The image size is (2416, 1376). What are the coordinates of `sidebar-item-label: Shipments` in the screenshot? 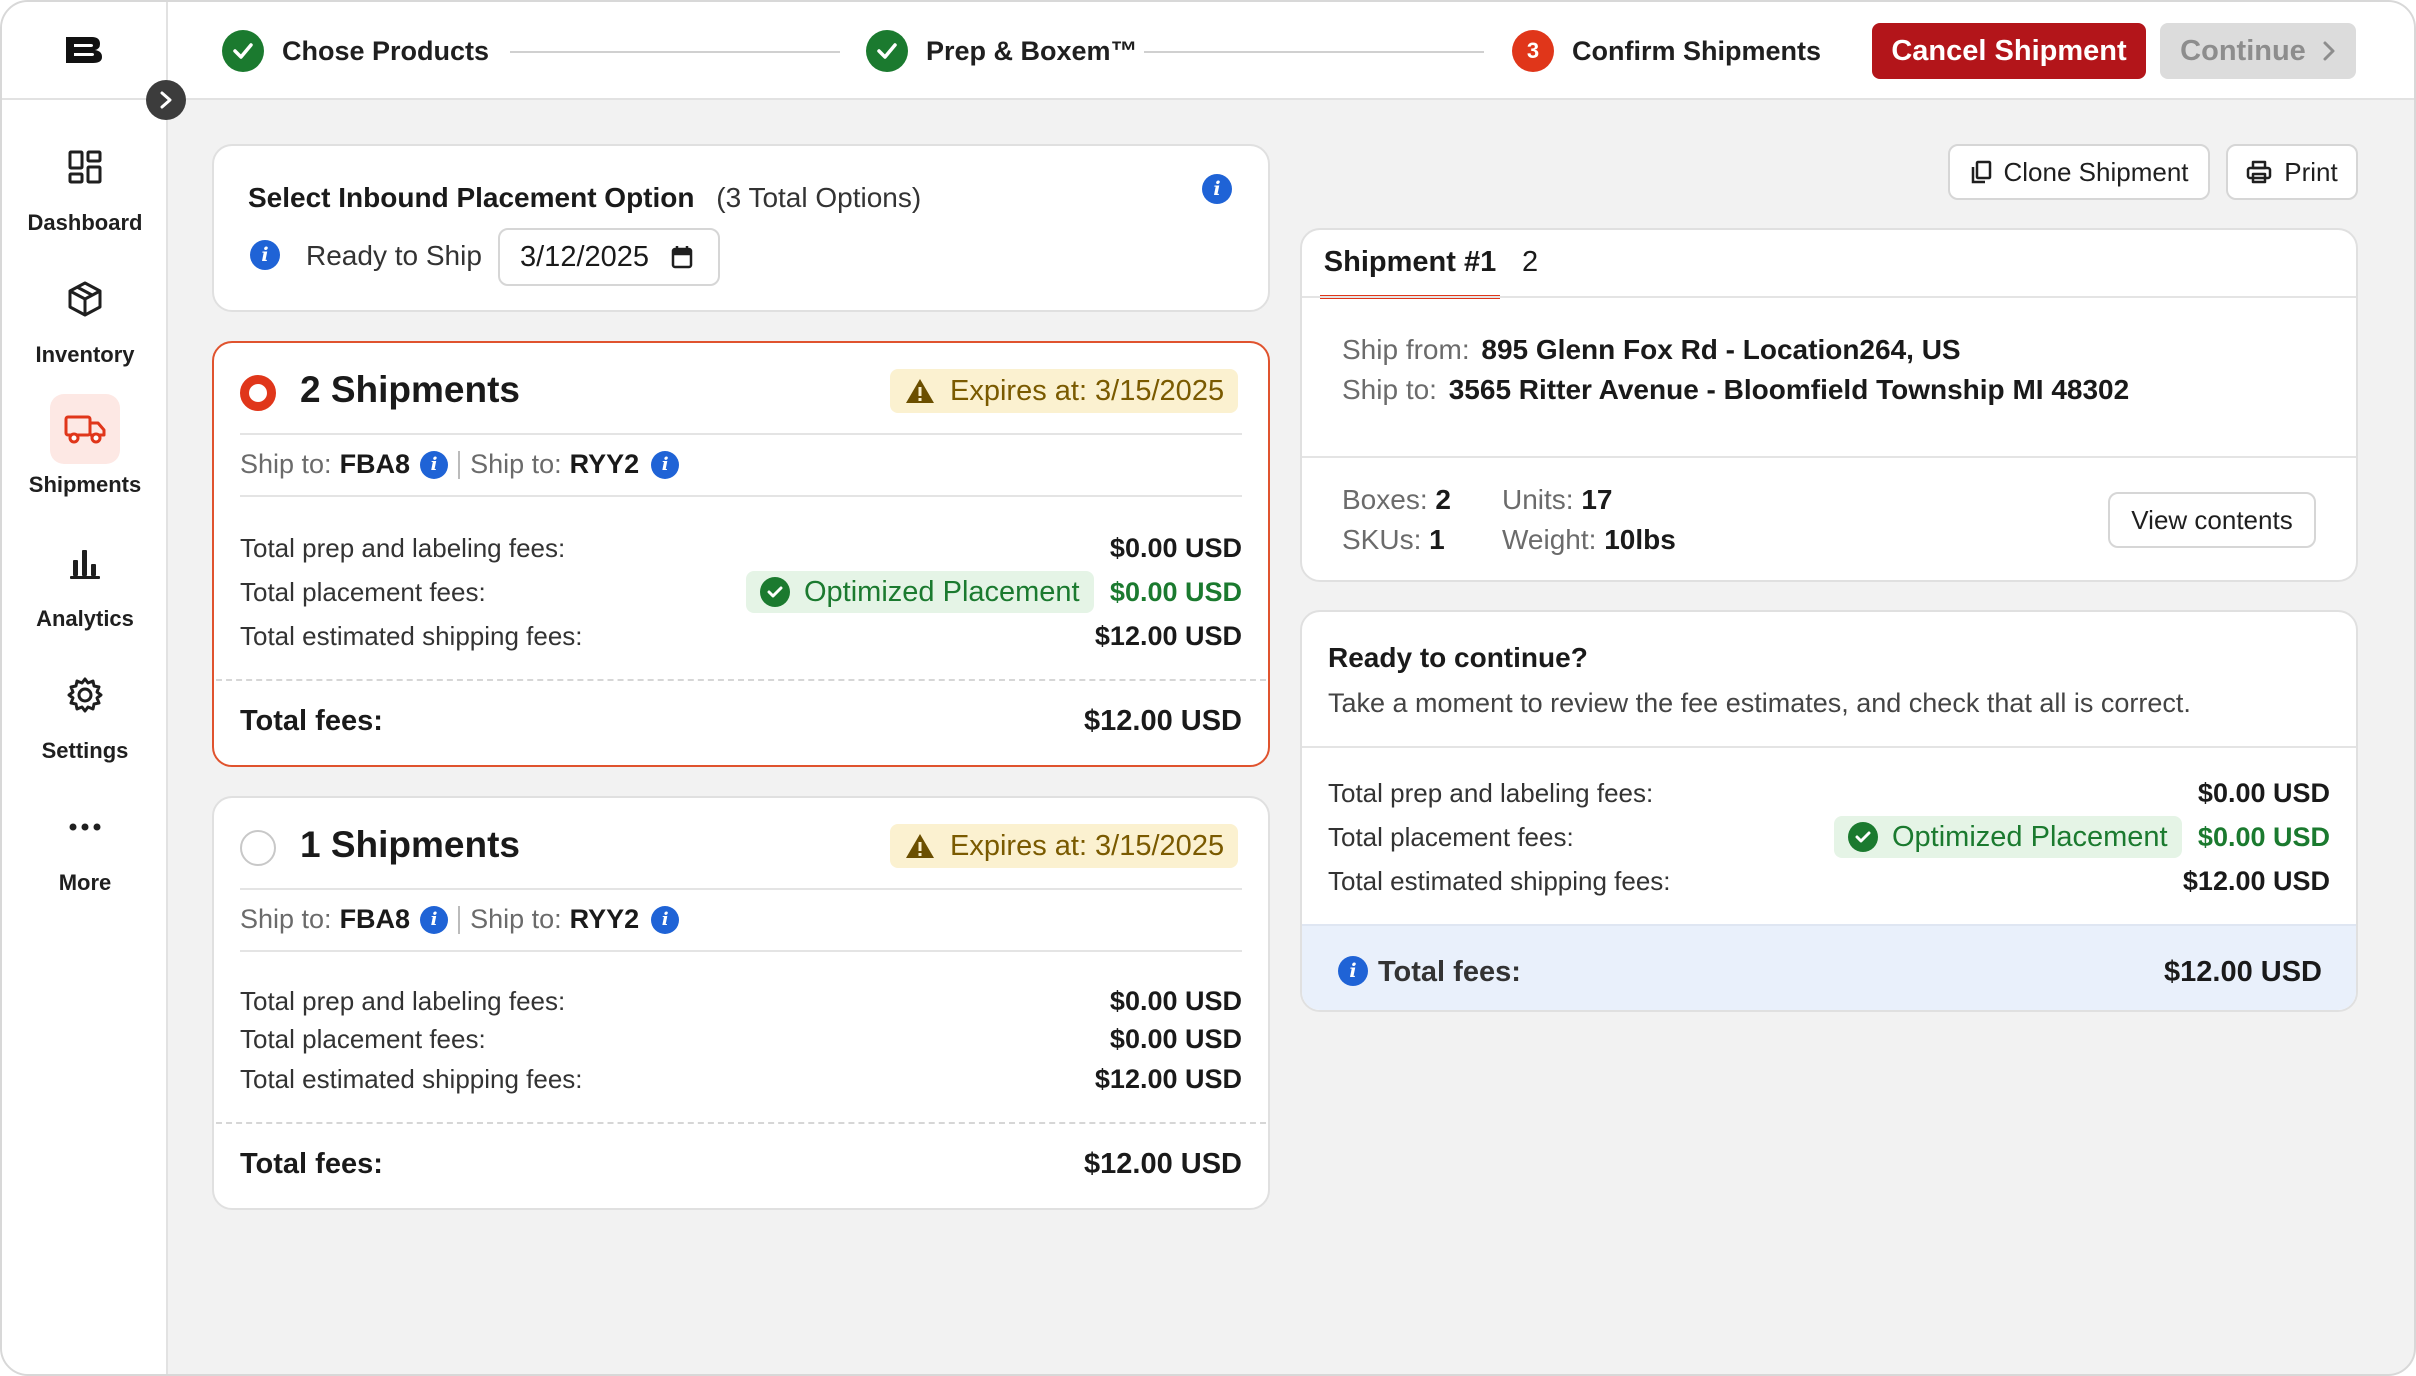 It's located at (85, 484).